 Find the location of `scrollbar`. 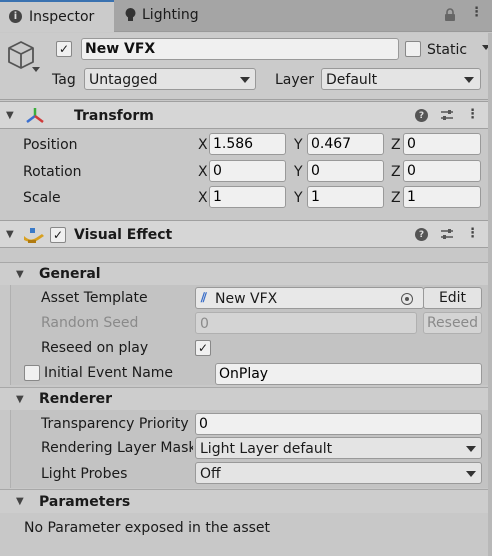

scrollbar is located at coordinates (490, 294).